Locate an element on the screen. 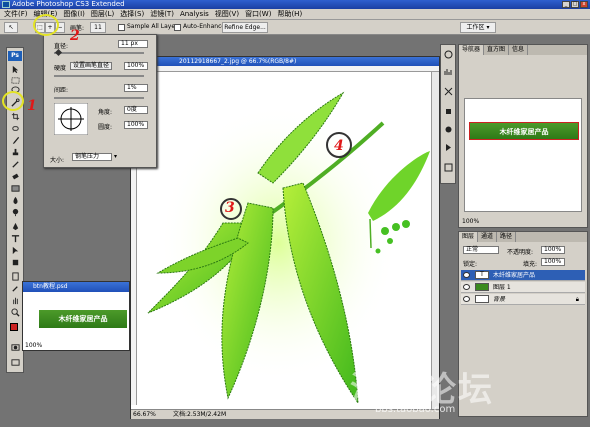 The width and height of the screenshot is (590, 427). blur-tool-icon is located at coordinates (15, 200).